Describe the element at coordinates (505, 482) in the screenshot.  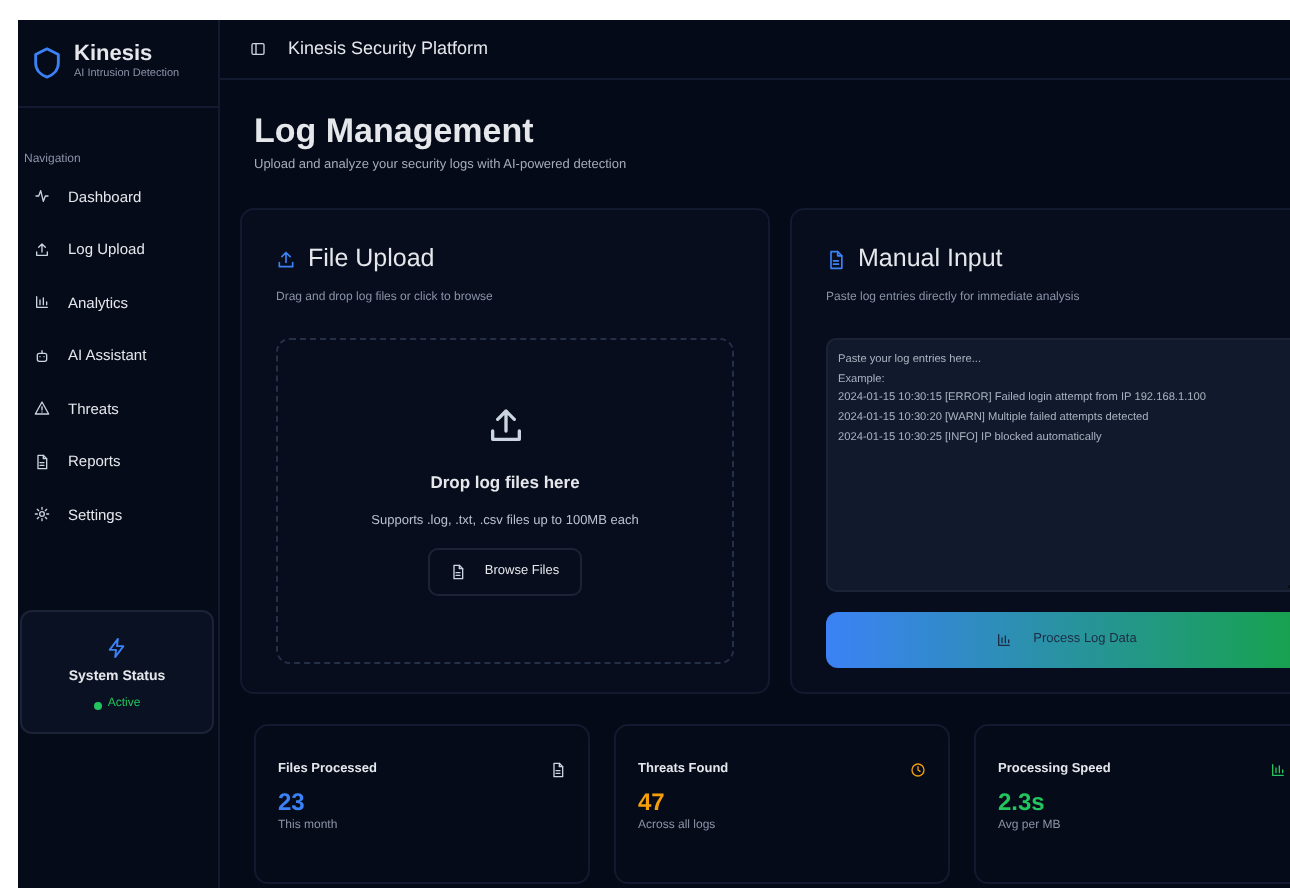
I see `drop-title: Drop log files here` at that location.